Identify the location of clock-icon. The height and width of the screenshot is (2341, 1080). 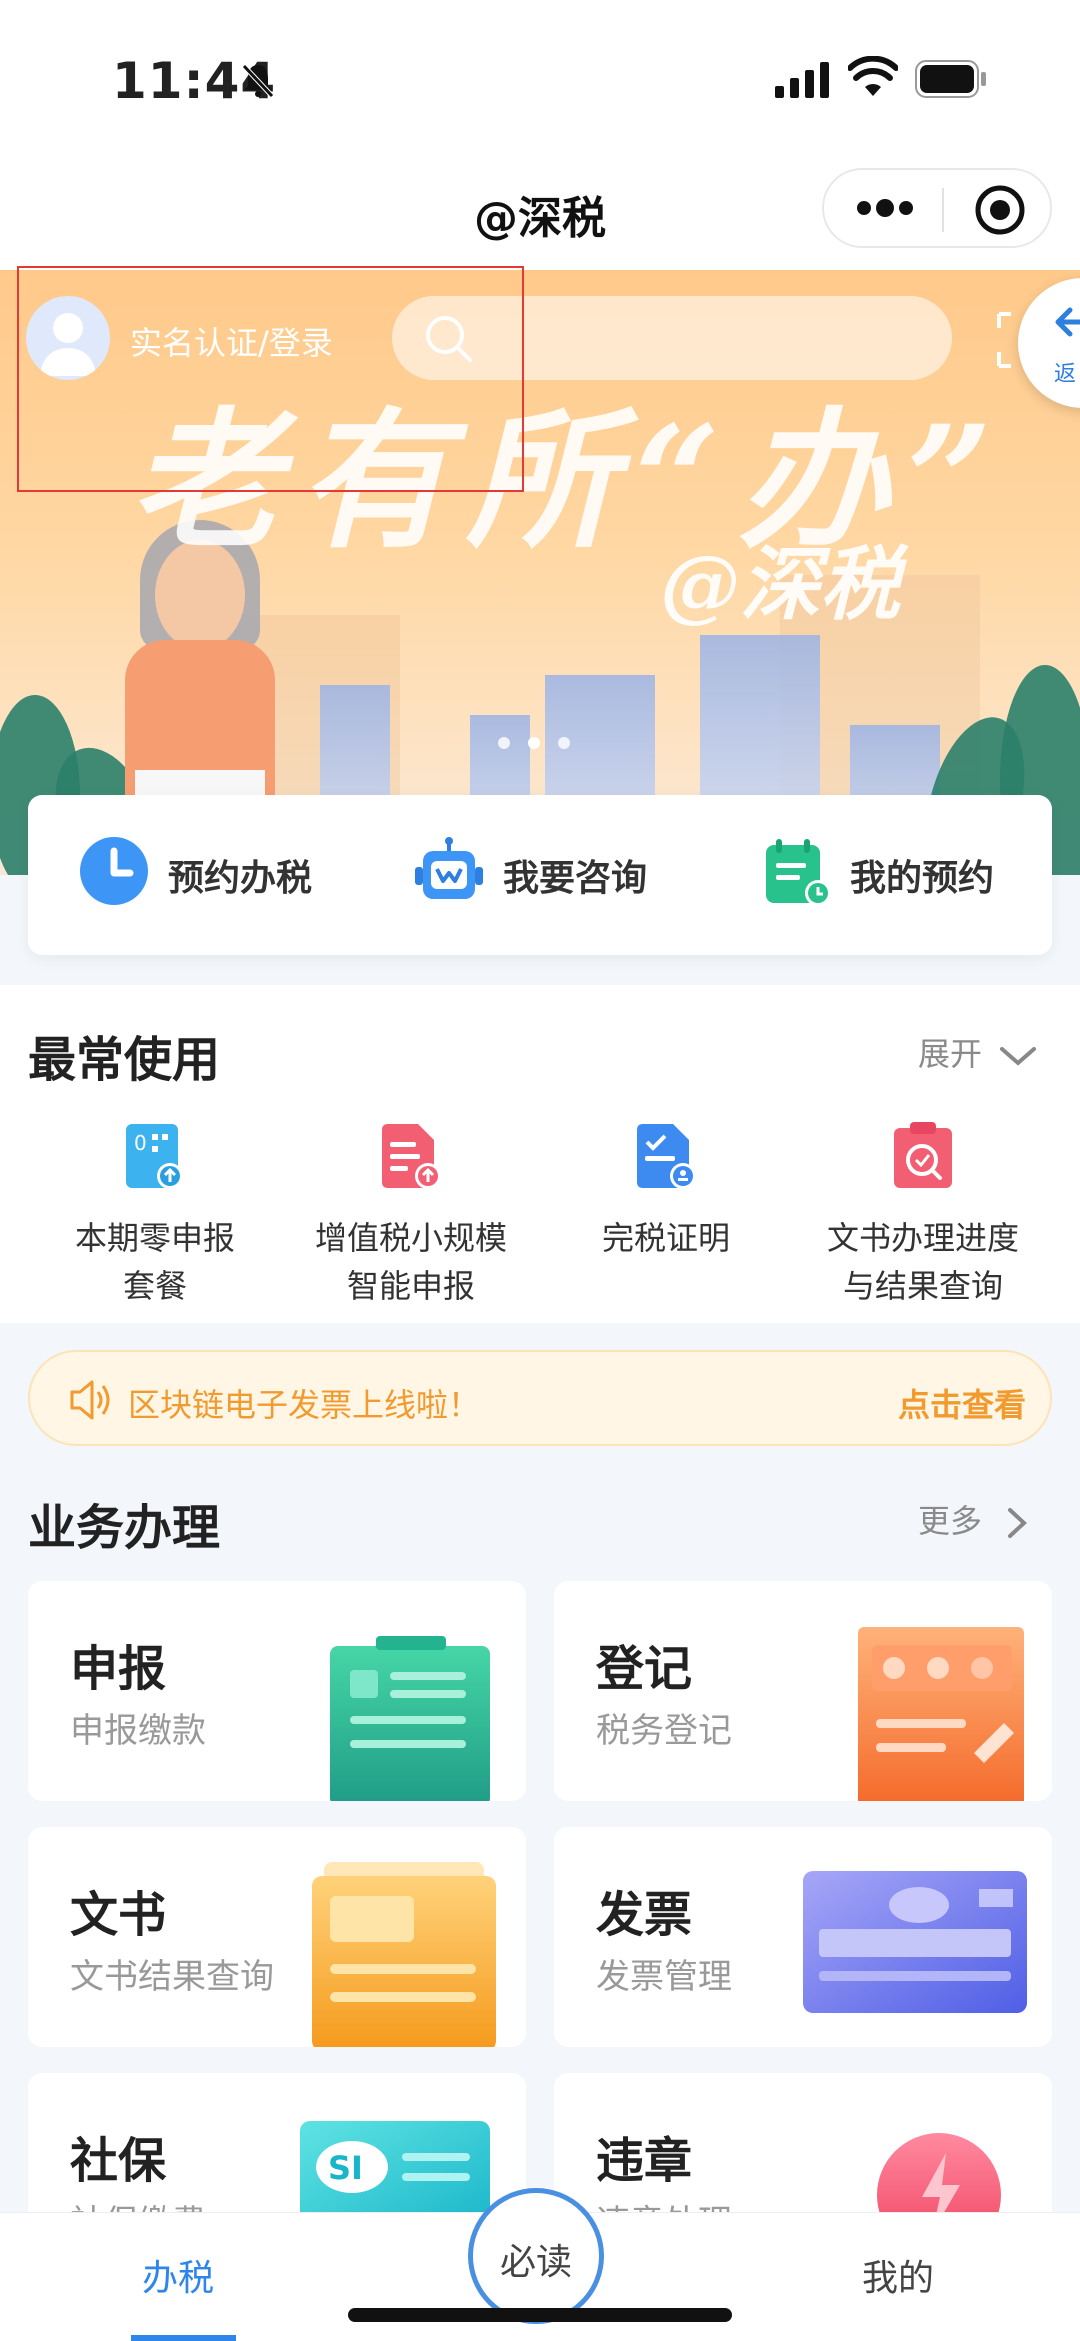
(114, 871).